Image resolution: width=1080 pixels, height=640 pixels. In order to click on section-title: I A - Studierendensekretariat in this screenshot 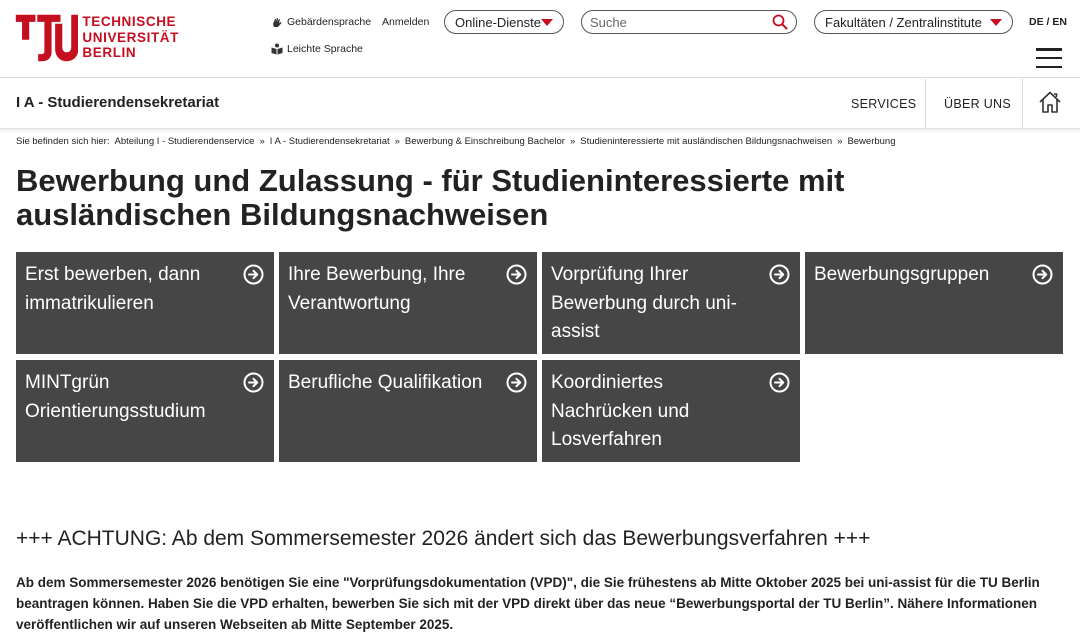, I will do `click(117, 102)`.